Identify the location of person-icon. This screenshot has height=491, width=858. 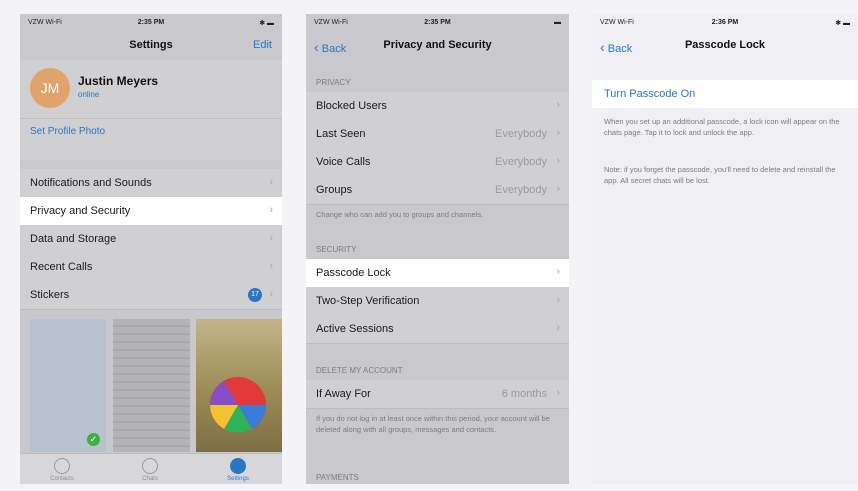
(62, 466).